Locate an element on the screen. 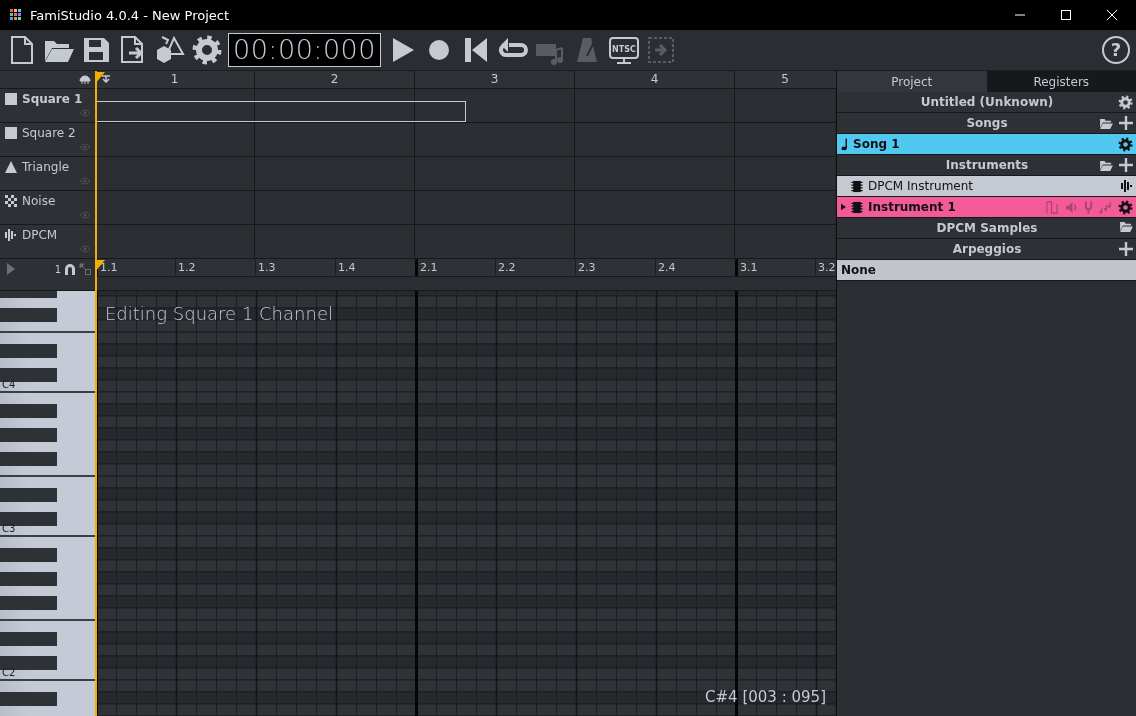  channel-header: Square 2 is located at coordinates (47, 139).